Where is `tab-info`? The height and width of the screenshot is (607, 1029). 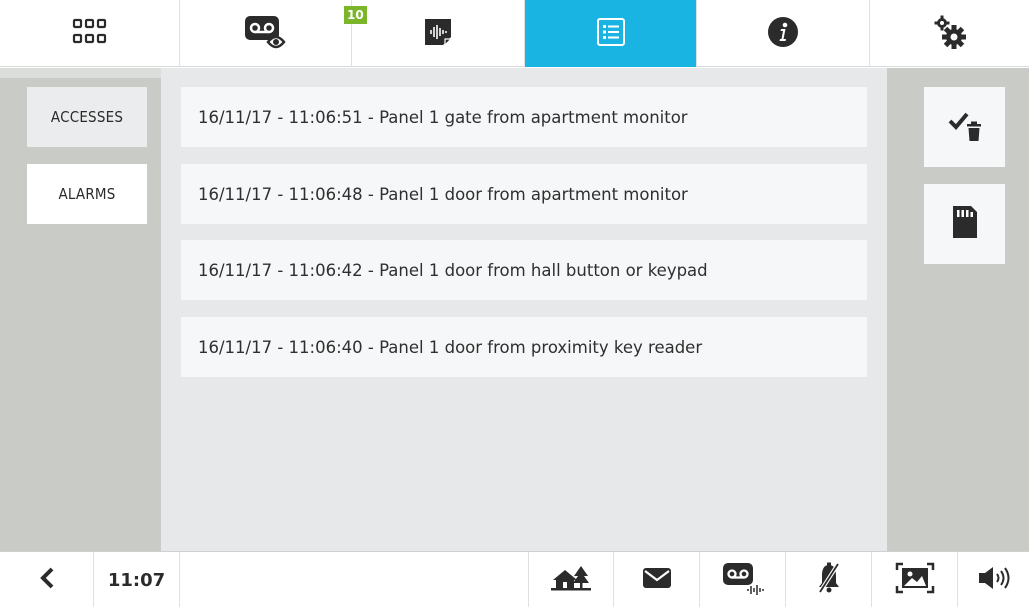 tab-info is located at coordinates (783, 33).